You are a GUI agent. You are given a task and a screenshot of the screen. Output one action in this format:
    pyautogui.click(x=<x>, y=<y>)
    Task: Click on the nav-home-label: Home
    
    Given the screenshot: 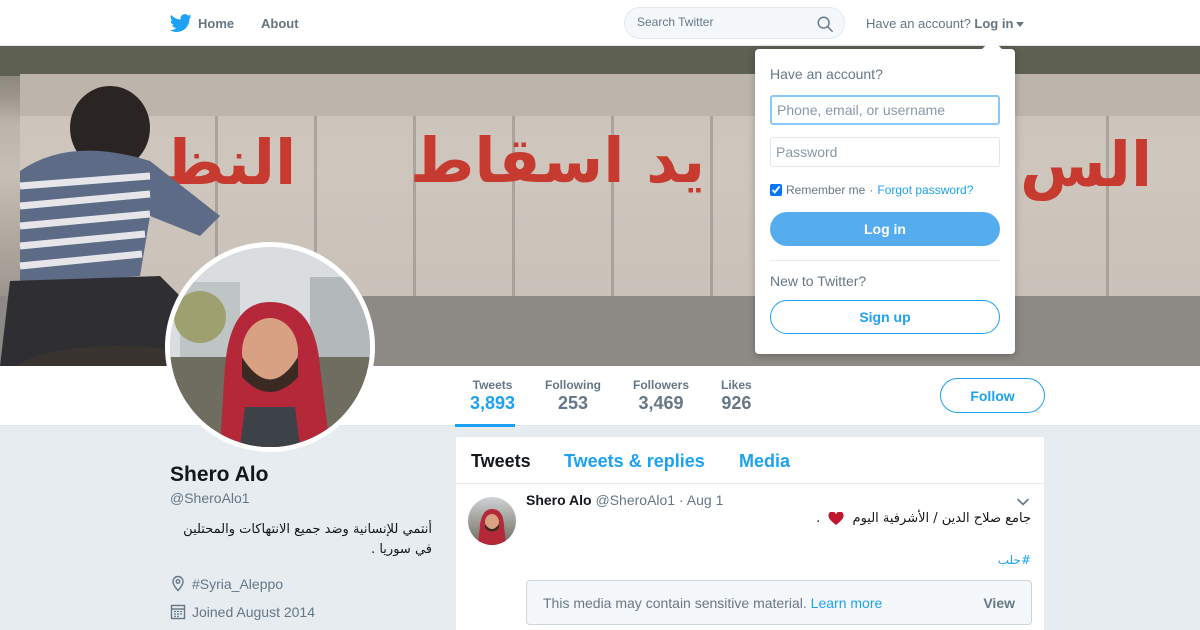 What is the action you would take?
    pyautogui.click(x=216, y=23)
    